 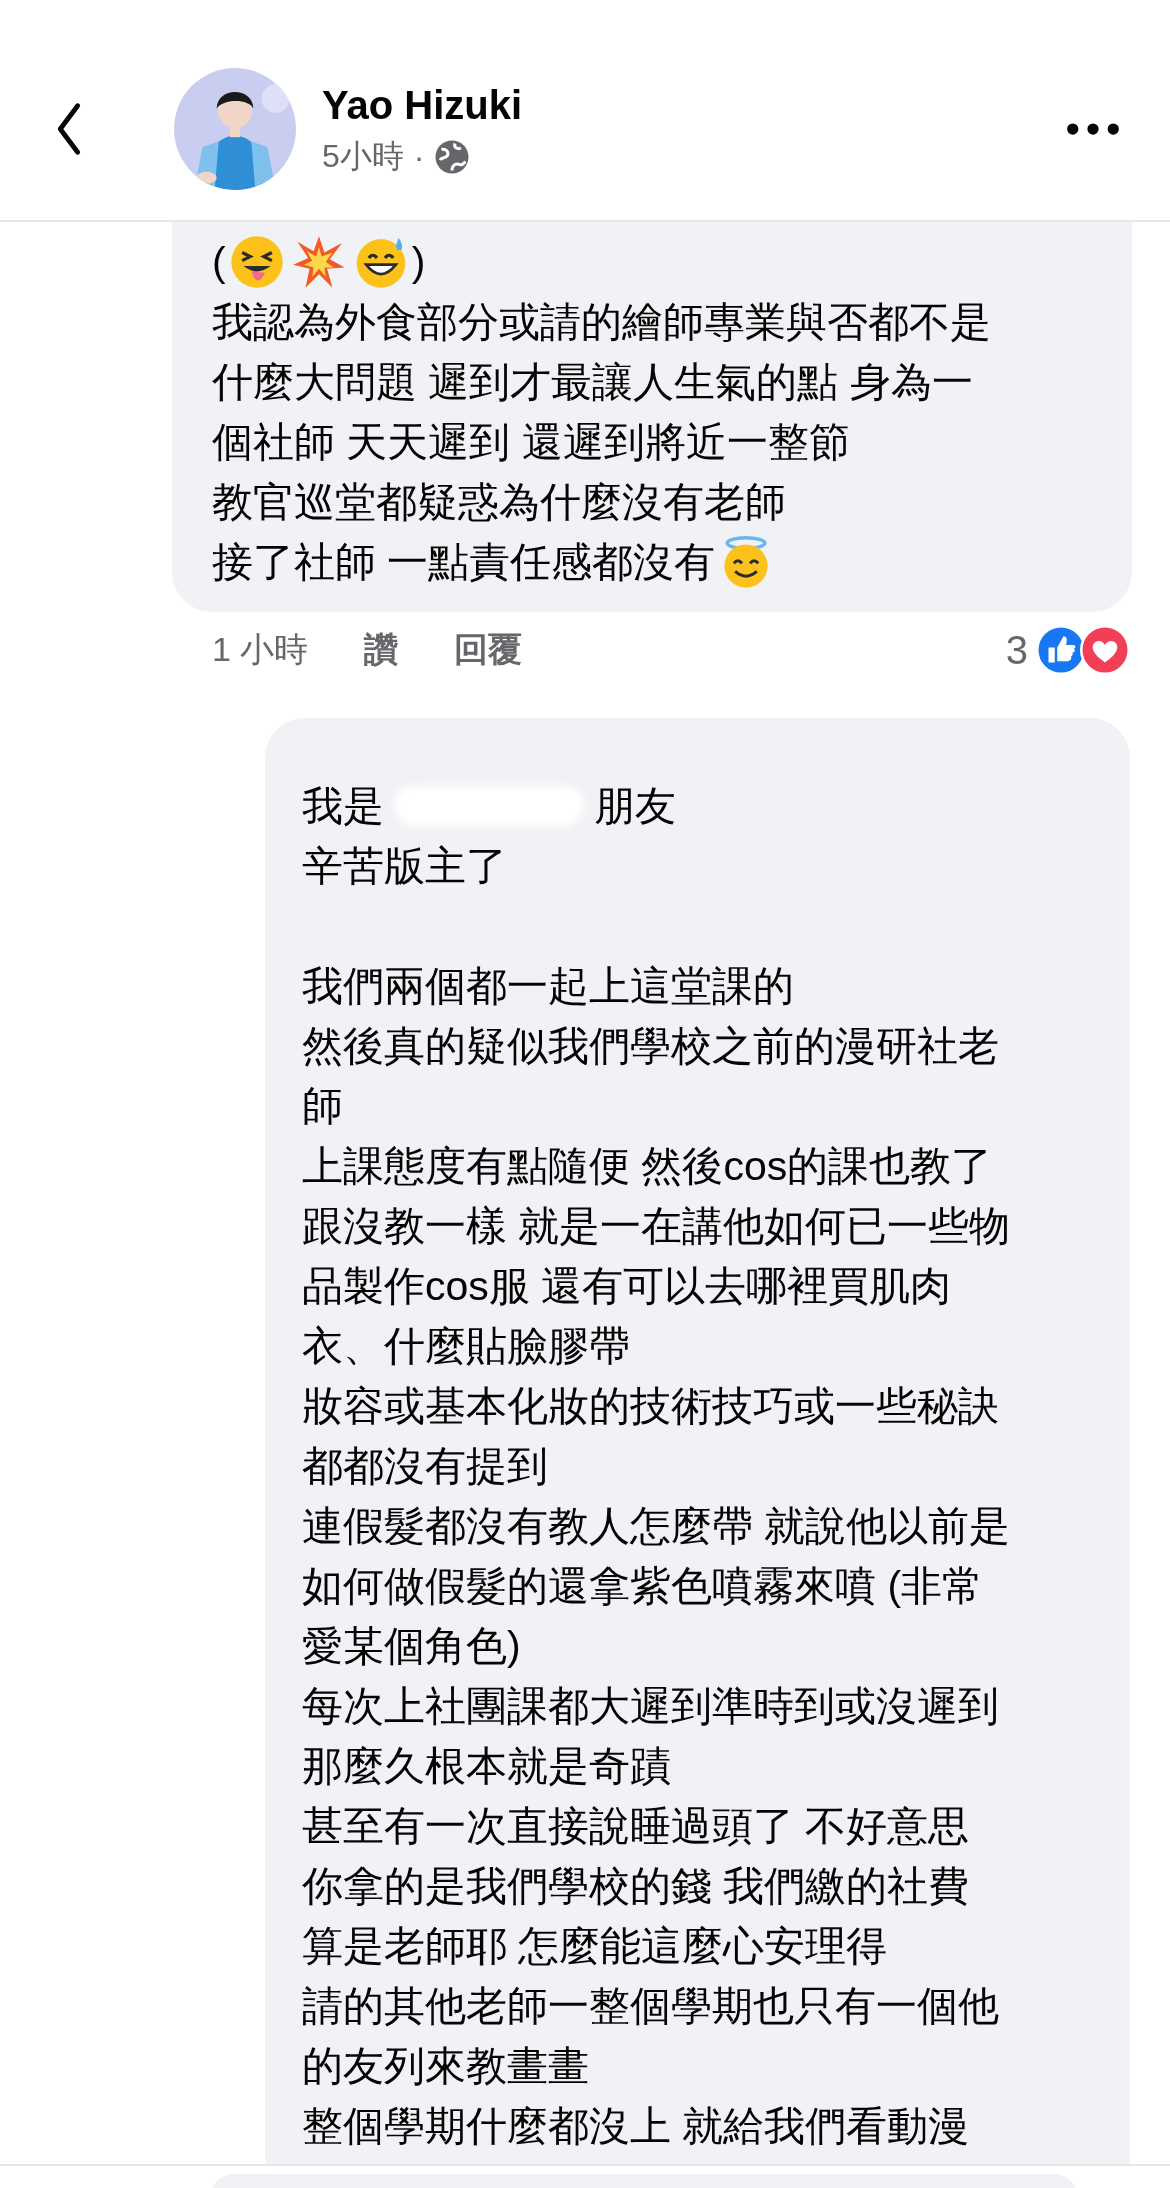 What do you see at coordinates (412, 1646) in the screenshot?
I see `comment-text: 愛某個角色)` at bounding box center [412, 1646].